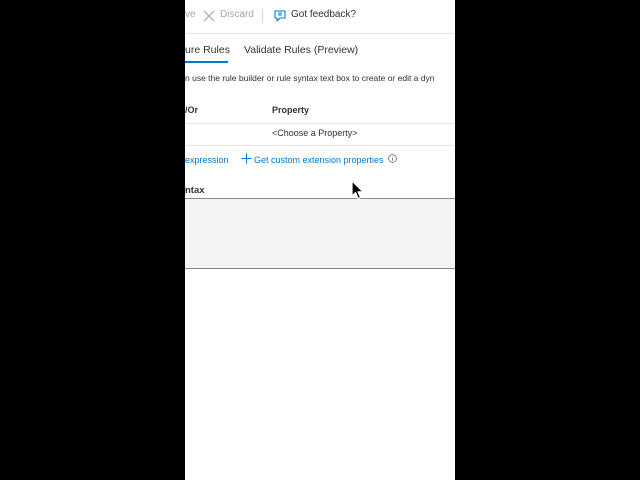  I want to click on property-dropdown: <Choose a Property>, so click(315, 133).